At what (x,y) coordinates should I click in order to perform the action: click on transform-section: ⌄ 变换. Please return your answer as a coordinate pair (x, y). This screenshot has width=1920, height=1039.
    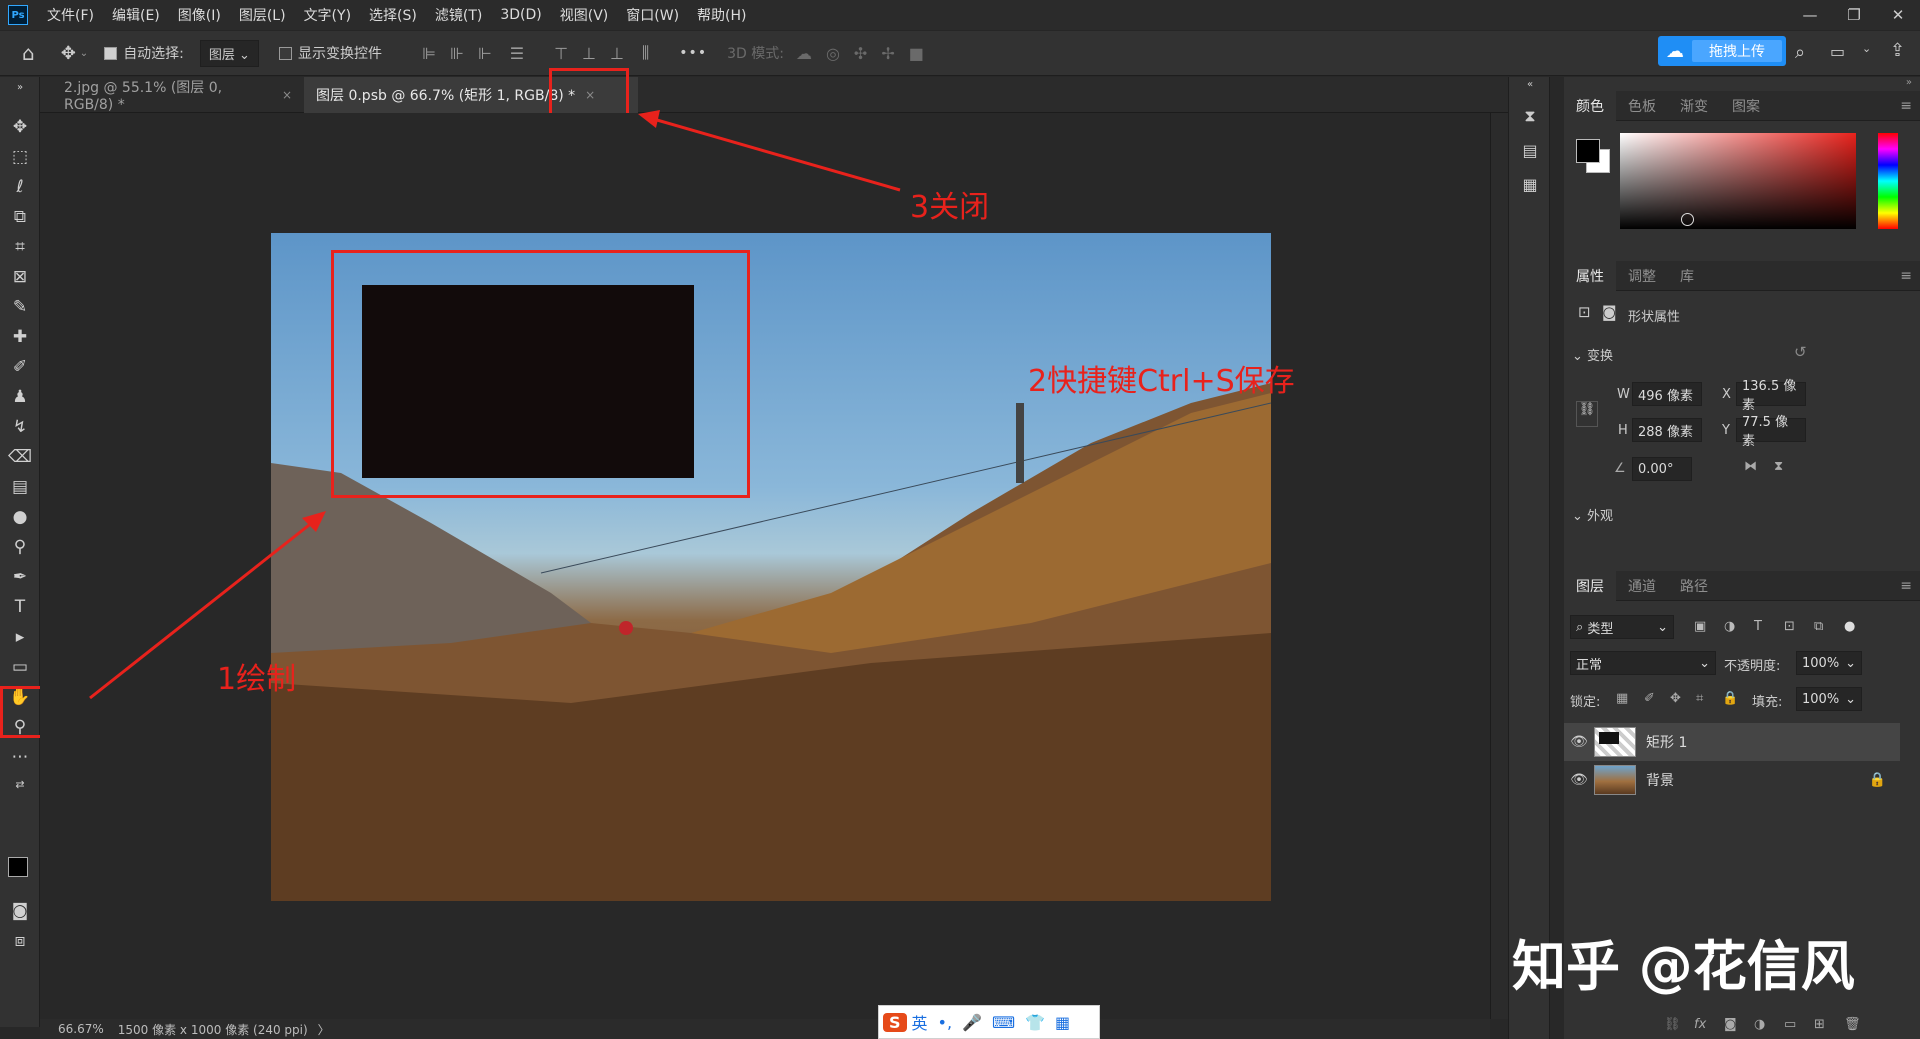
    Looking at the image, I should click on (1592, 354).